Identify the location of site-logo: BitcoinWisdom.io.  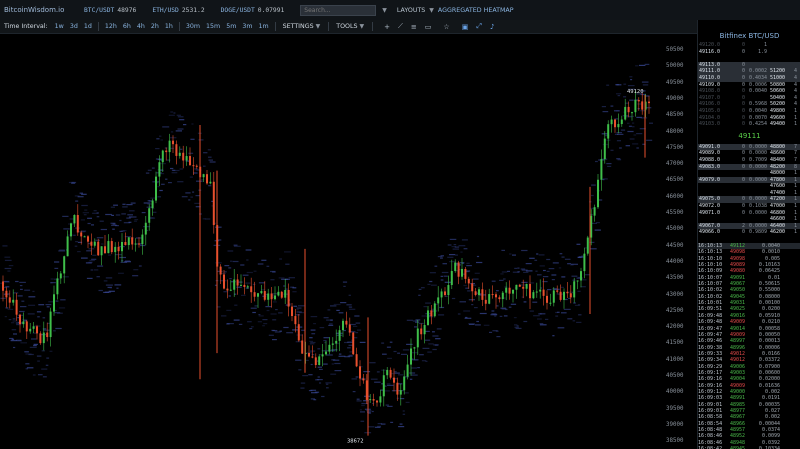
(36, 10).